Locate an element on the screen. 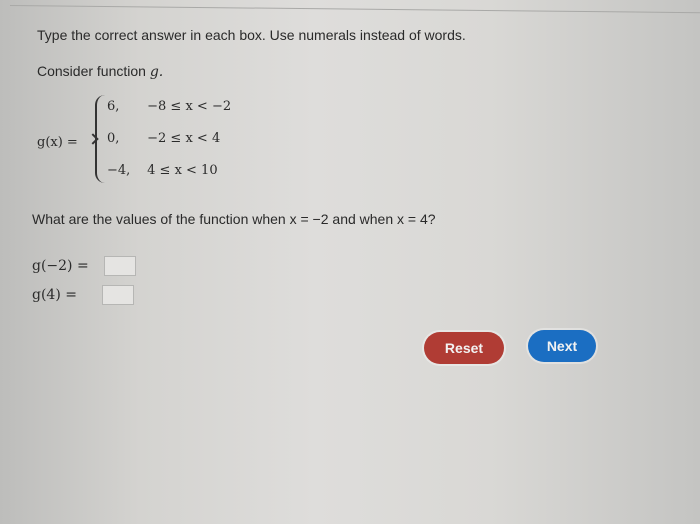 The image size is (700, 524). case-value: −4, is located at coordinates (119, 170).